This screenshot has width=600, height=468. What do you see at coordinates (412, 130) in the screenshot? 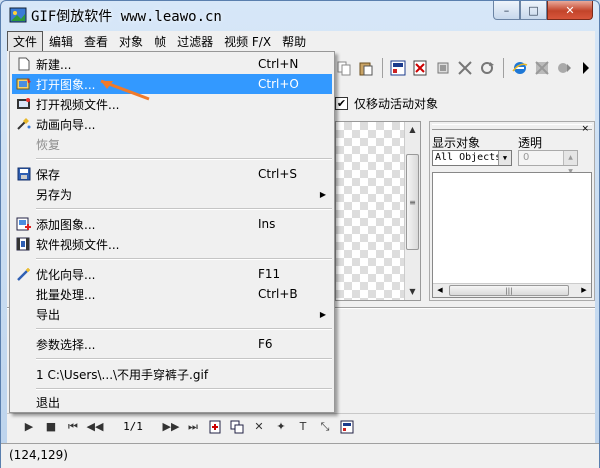
I see `scroll-up-arrow-icon: ▲` at bounding box center [412, 130].